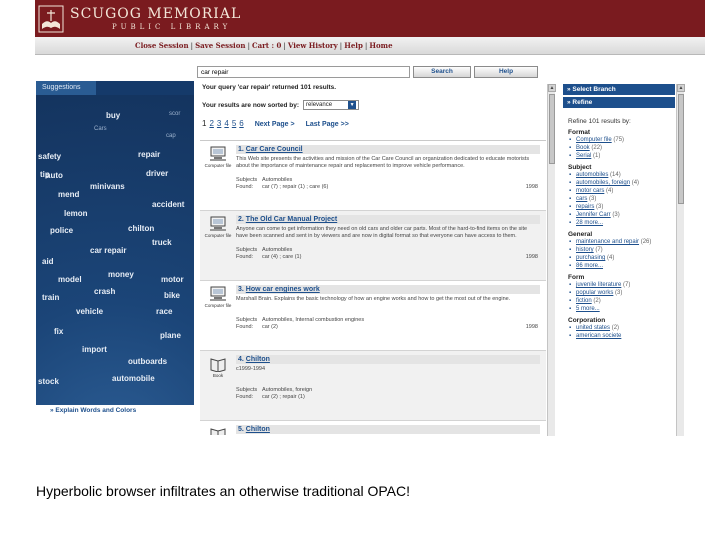 The height and width of the screenshot is (540, 720). I want to click on suggestion-word: aid, so click(48, 261).